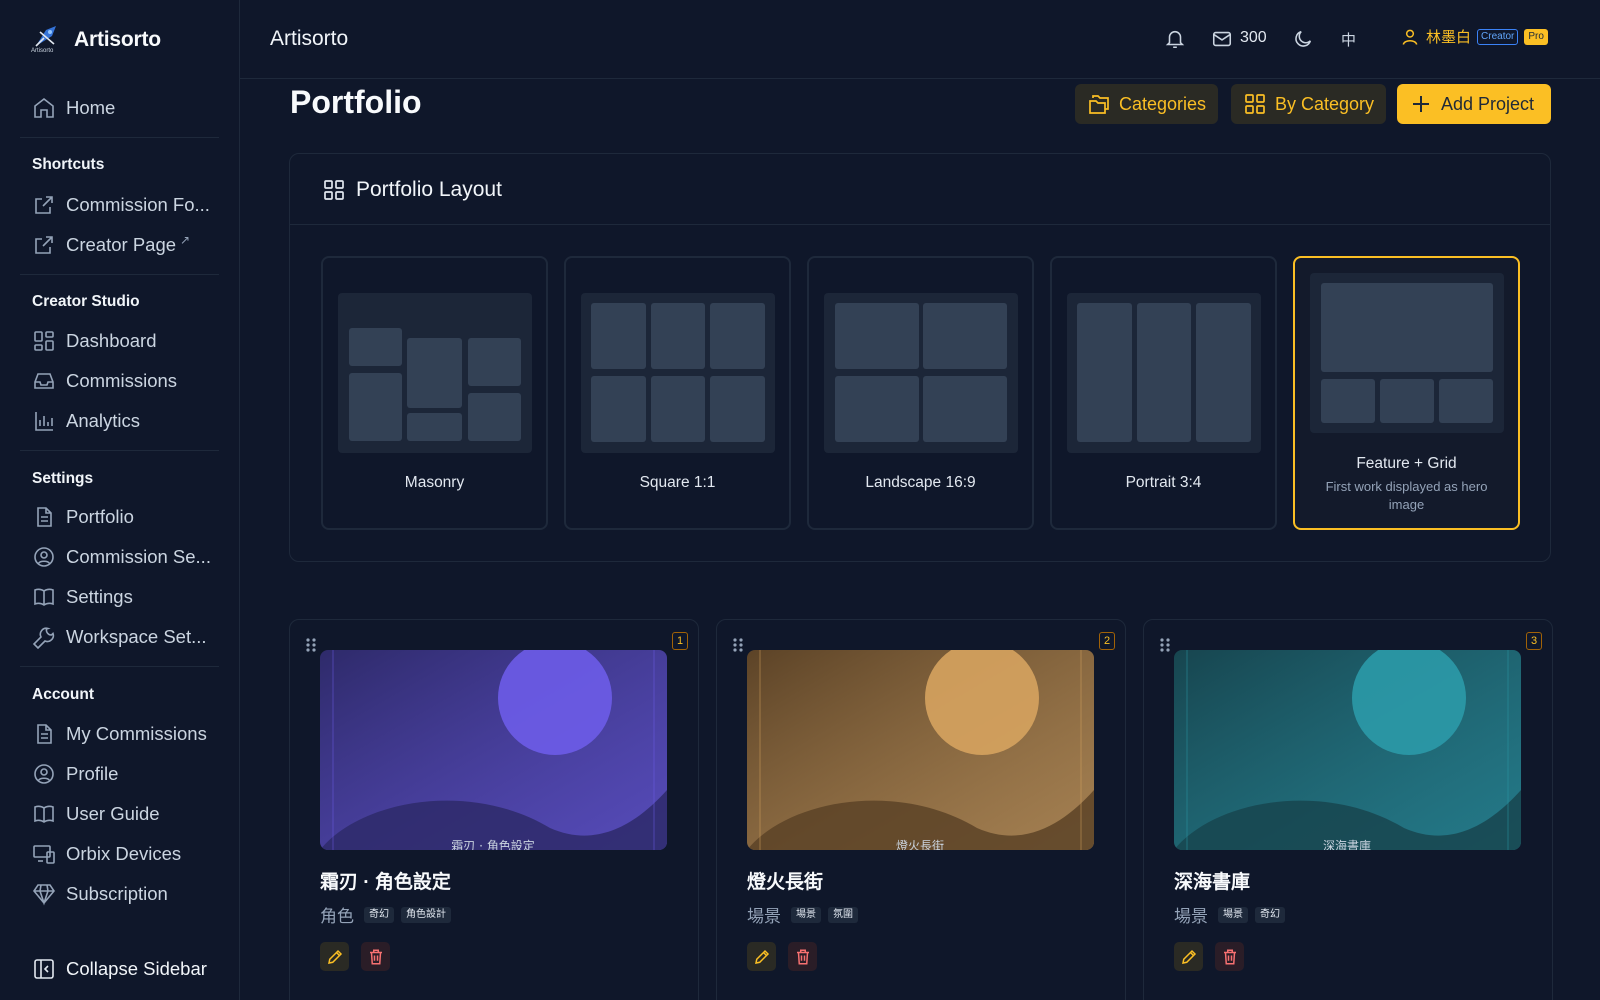 This screenshot has width=1600, height=1000. What do you see at coordinates (96, 814) in the screenshot?
I see `sidebar-item-user-guide: User Guide` at bounding box center [96, 814].